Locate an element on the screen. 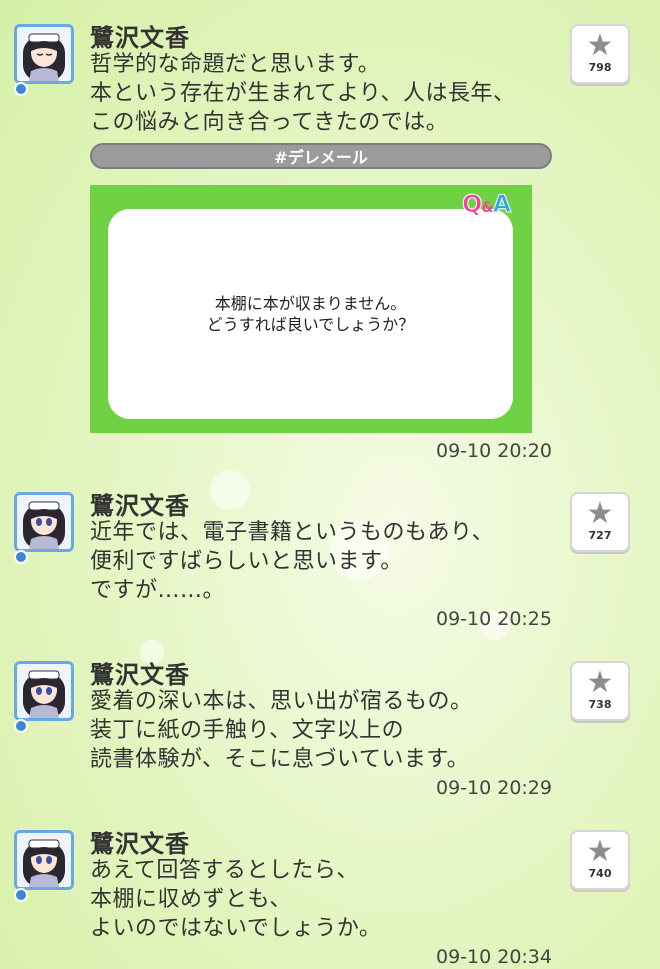  message-text: 近年では、電子書籍というものもあり、 便利ですばらしいと思います。 ですが……。 is located at coordinates (292, 561).